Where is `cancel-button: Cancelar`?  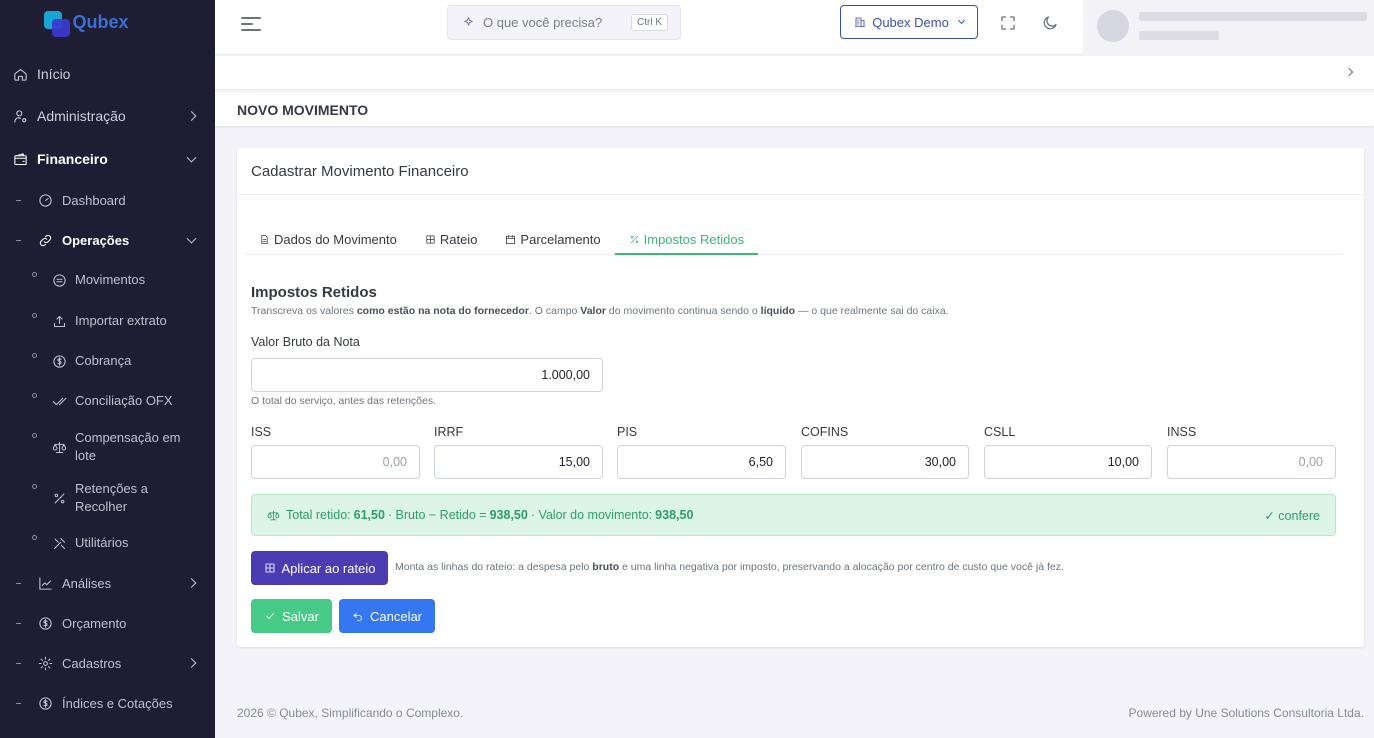 cancel-button: Cancelar is located at coordinates (387, 616).